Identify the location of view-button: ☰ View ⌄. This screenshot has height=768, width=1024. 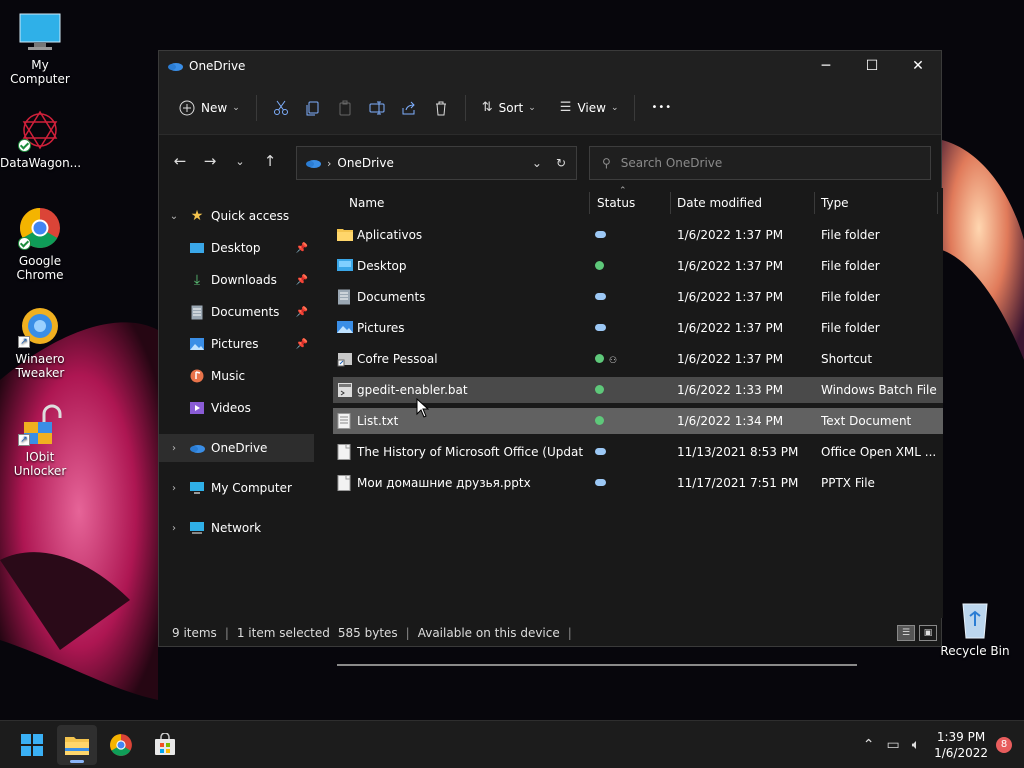
(589, 108).